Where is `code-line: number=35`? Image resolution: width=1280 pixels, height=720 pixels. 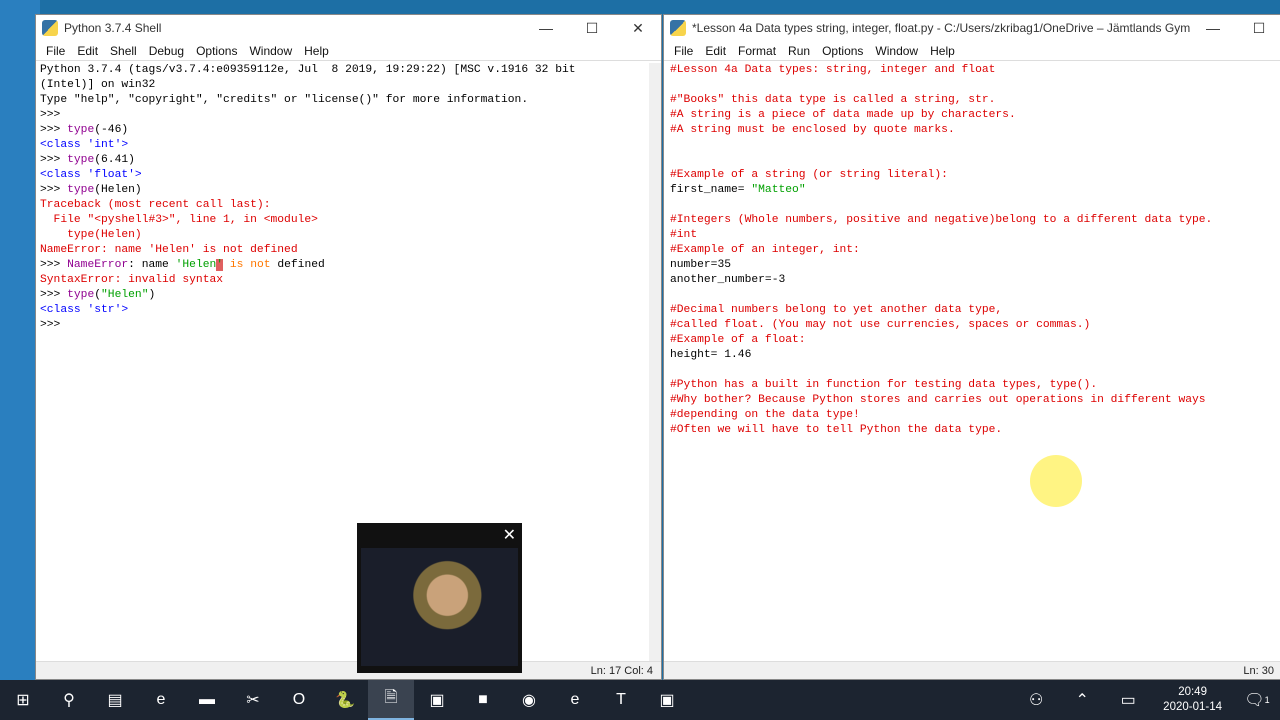 code-line: number=35 is located at coordinates (941, 265).